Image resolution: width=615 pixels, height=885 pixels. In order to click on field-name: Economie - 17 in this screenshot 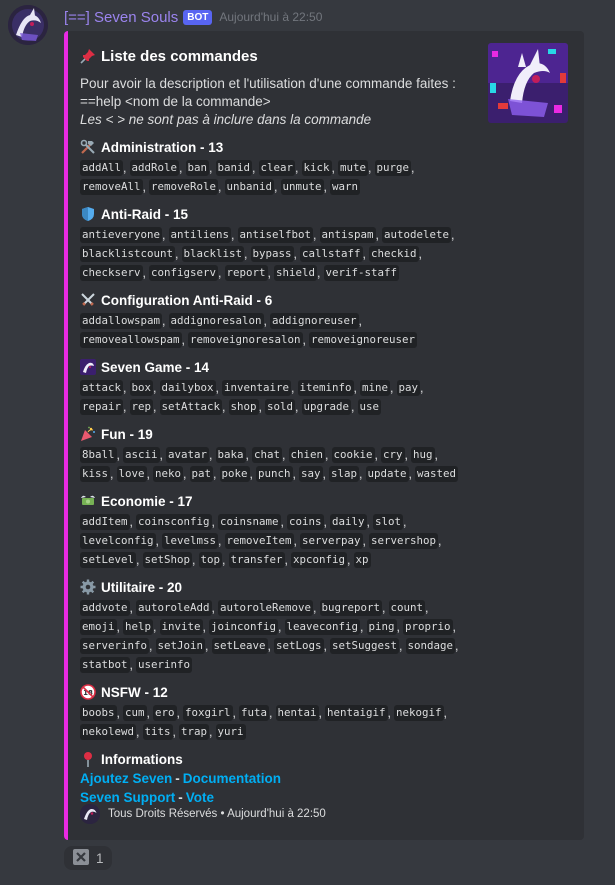, I will do `click(325, 501)`.